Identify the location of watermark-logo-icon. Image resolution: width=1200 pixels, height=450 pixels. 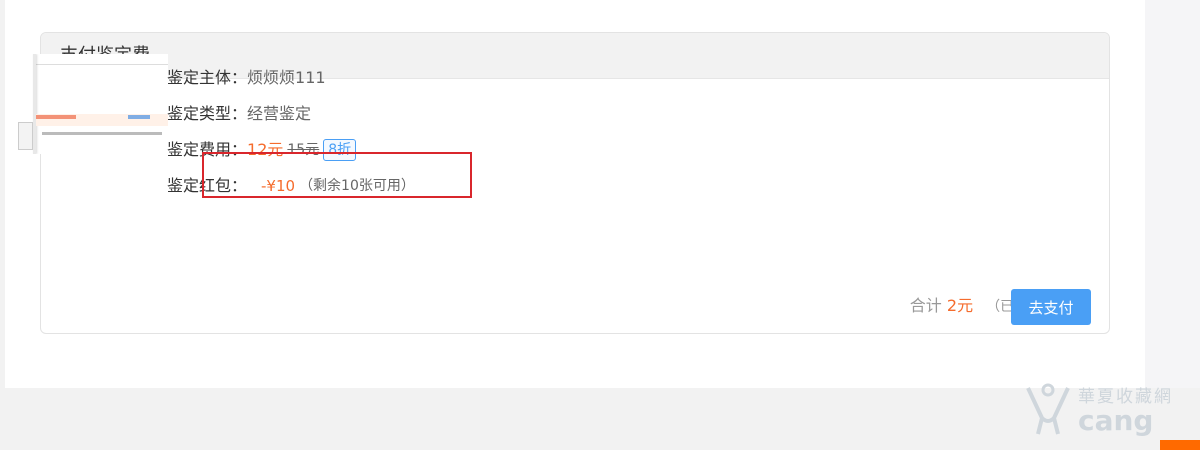
(1048, 409).